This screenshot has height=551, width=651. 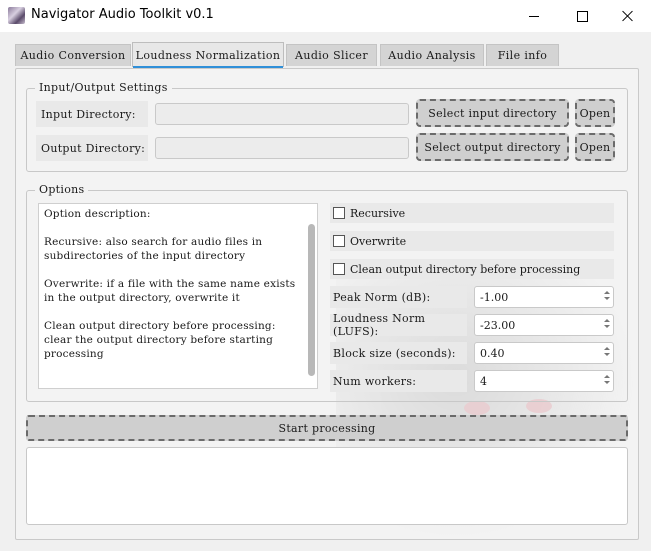 I want to click on output-directory-label: Output Directory:, so click(x=92, y=148).